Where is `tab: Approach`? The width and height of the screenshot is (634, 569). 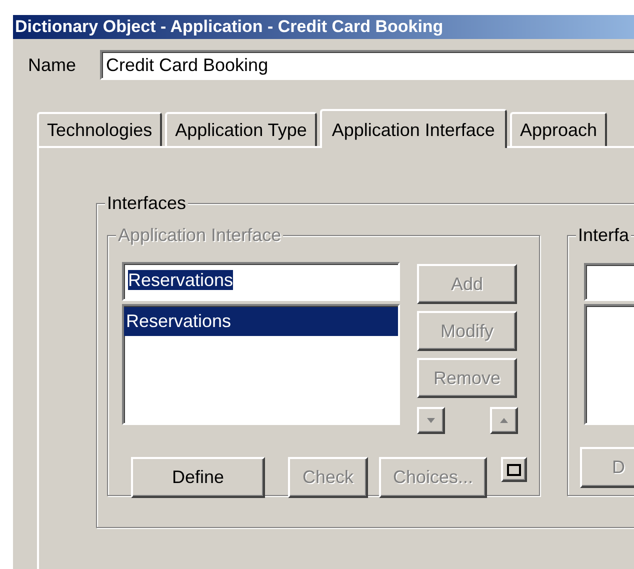 tab: Approach is located at coordinates (559, 129).